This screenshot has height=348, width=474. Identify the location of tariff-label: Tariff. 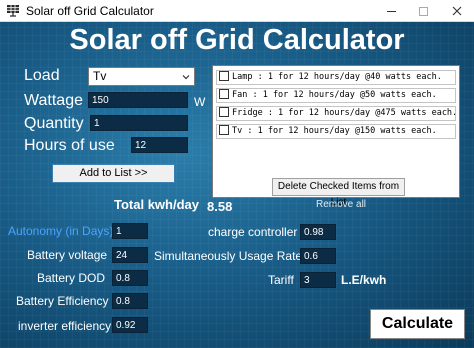
(281, 280).